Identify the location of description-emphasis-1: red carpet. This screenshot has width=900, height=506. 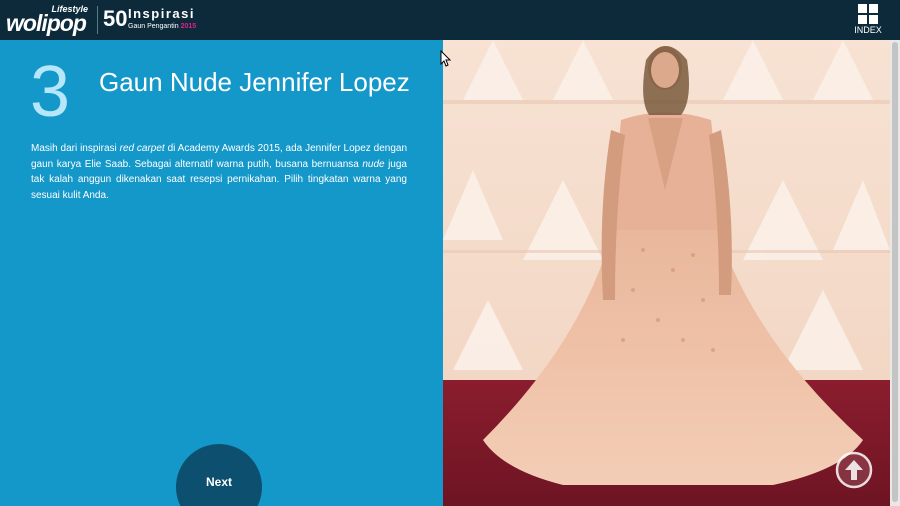
(142, 148).